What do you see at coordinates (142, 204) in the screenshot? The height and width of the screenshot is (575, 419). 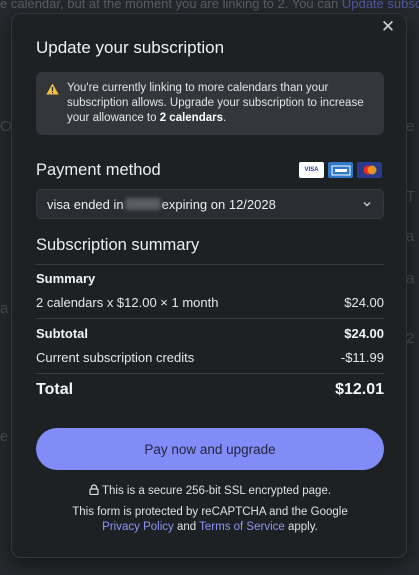 I see `masked-card-number` at bounding box center [142, 204].